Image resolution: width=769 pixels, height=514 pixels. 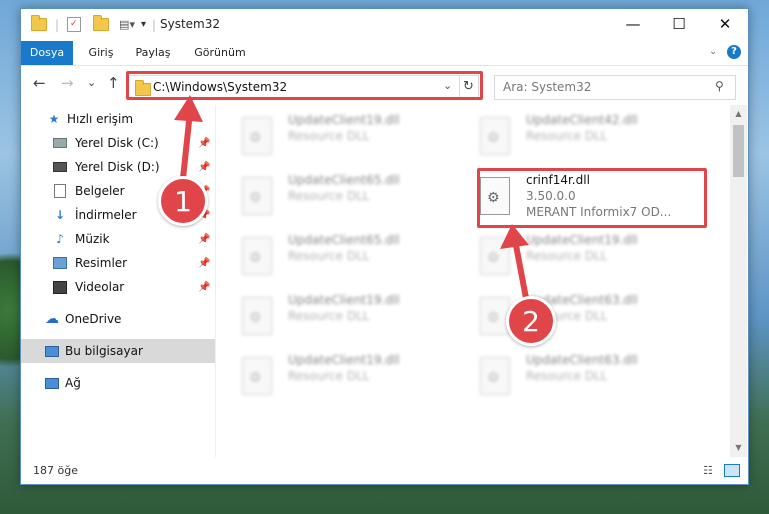 I want to click on arrow-2-shaft, so click(x=520, y=269).